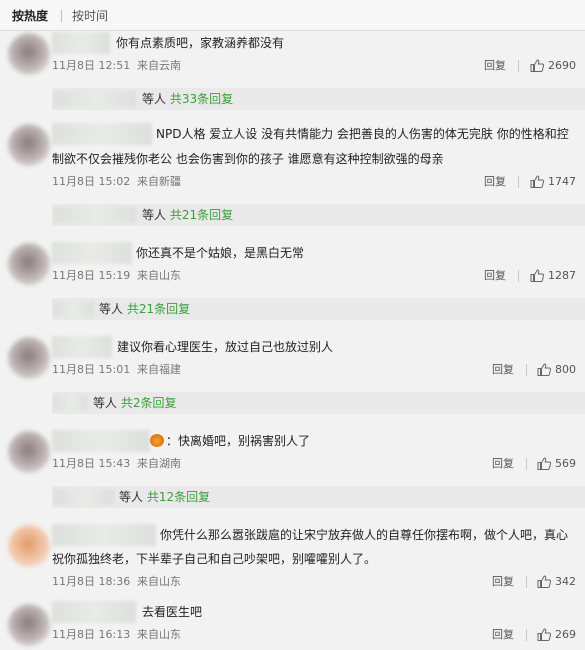  What do you see at coordinates (159, 463) in the screenshot?
I see `comment-source: 来自湖南` at bounding box center [159, 463].